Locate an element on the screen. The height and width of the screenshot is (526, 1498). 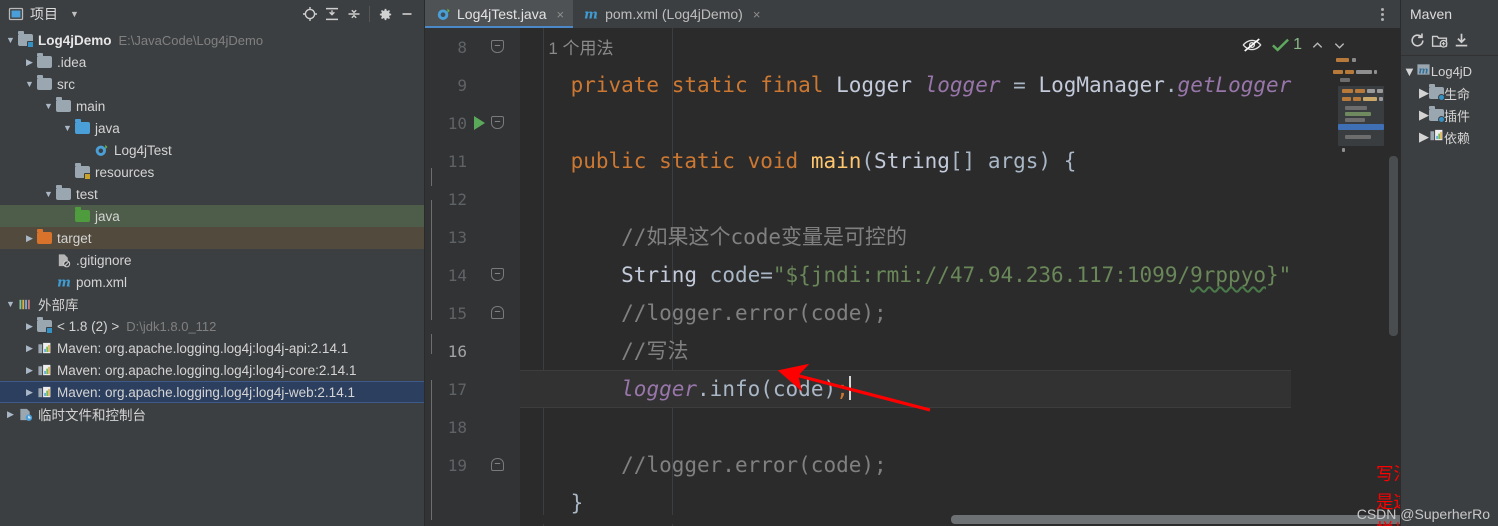
tree-node: resources is located at coordinates (212, 172).